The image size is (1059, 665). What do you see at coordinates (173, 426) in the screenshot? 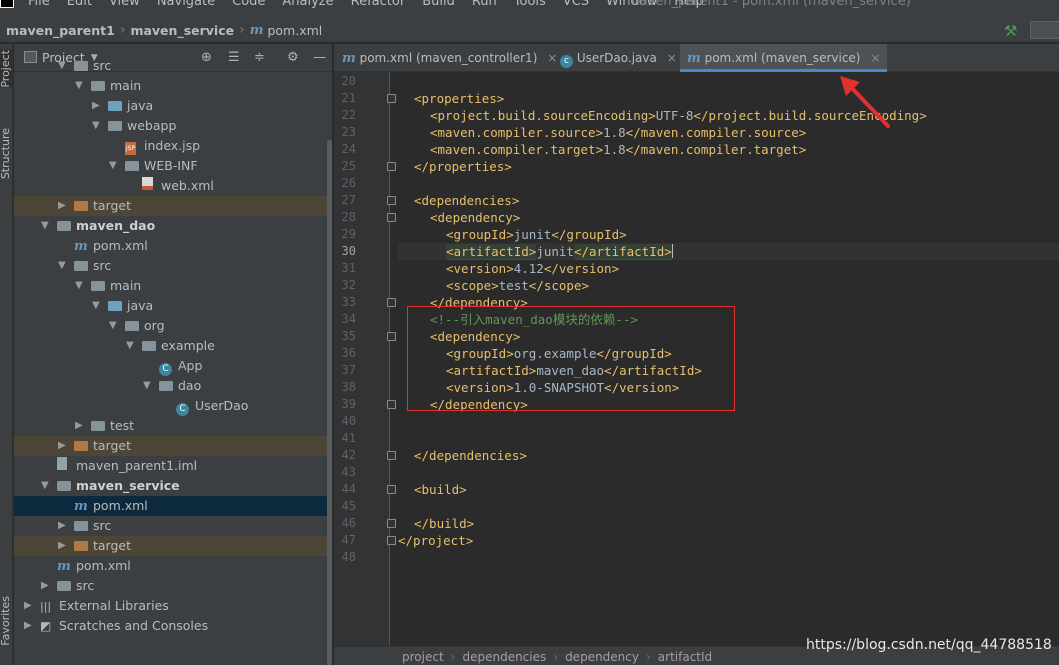
I see `tree-item: ▶ test` at bounding box center [173, 426].